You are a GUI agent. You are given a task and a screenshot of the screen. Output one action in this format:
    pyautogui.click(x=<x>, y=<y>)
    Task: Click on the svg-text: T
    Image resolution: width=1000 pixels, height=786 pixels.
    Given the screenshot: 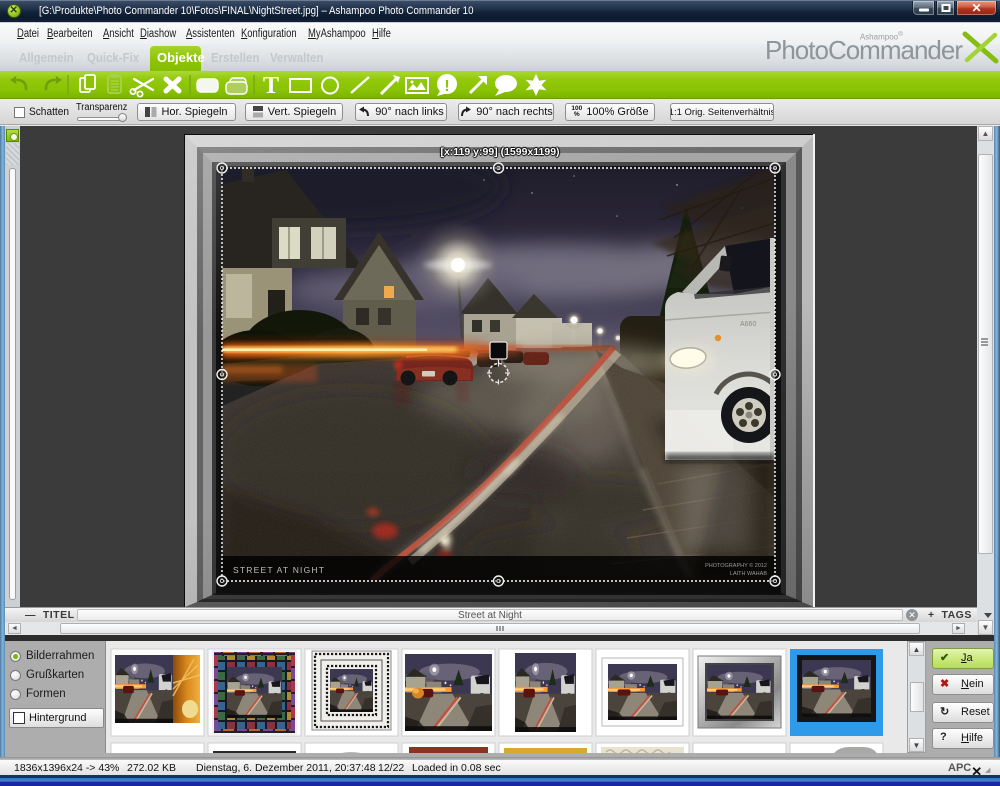 What is the action you would take?
    pyautogui.click(x=271, y=86)
    